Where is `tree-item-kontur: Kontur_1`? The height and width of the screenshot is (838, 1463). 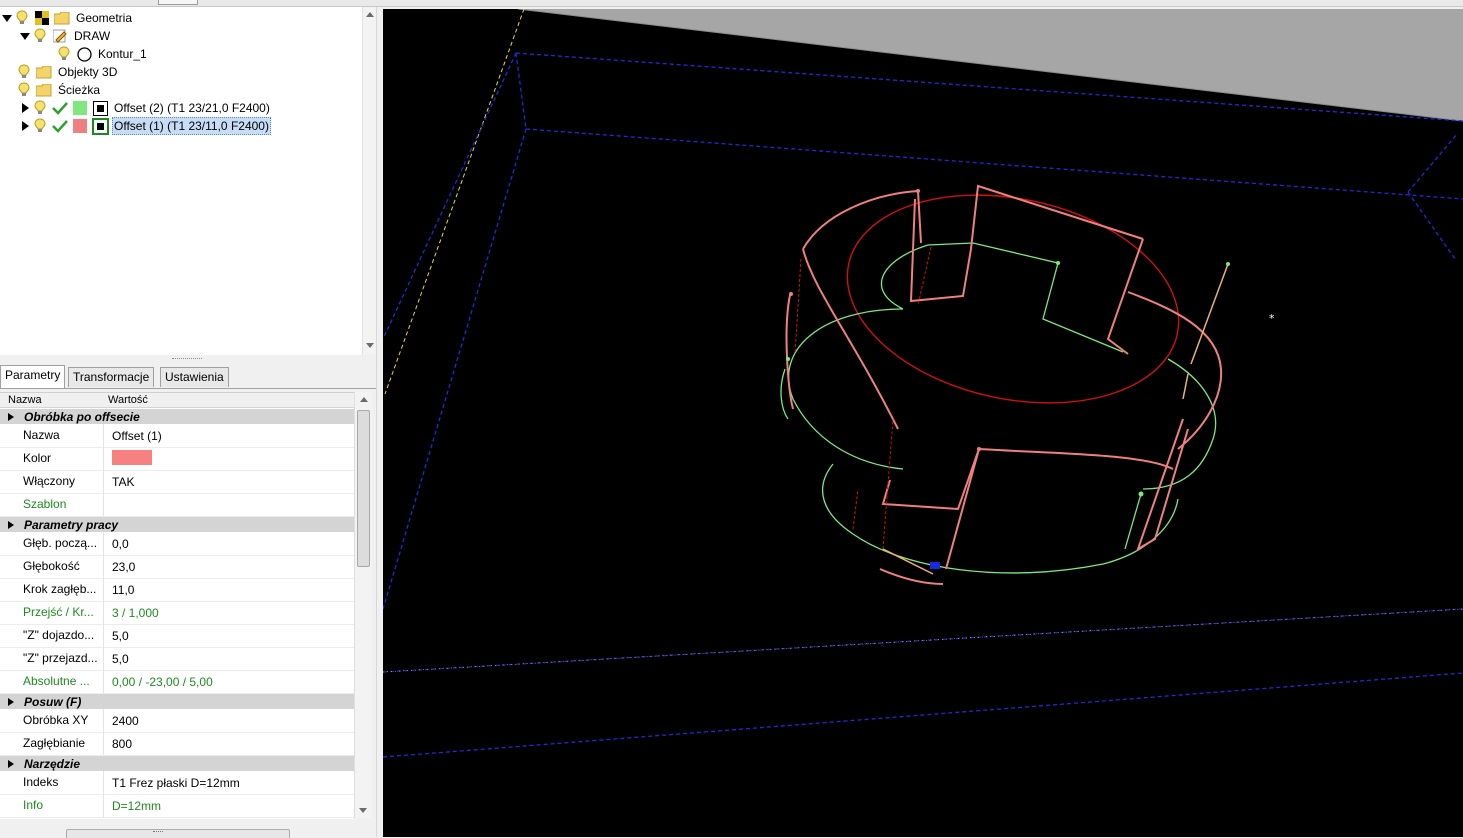 tree-item-kontur: Kontur_1 is located at coordinates (102, 54).